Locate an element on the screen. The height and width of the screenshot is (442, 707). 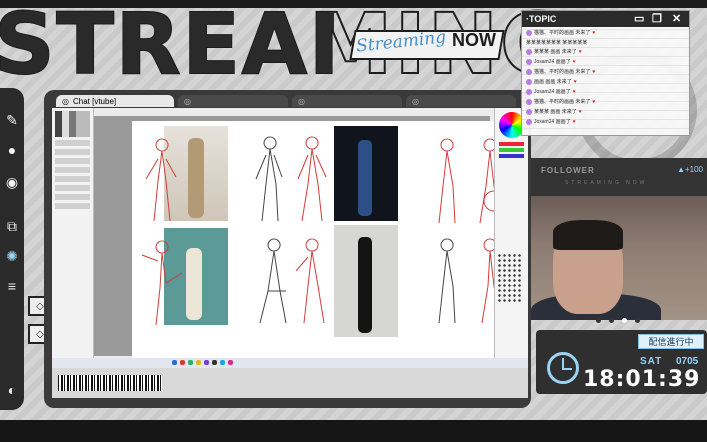
pen-icon: ✎ is located at coordinates (12, 119).